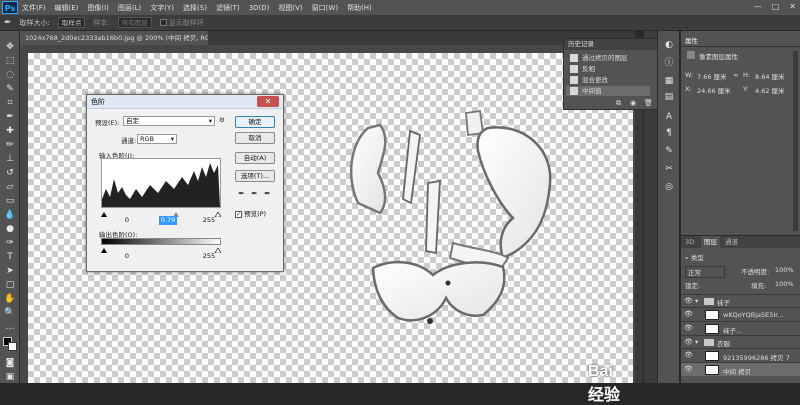 The height and width of the screenshot is (405, 800). Describe the element at coordinates (10, 313) in the screenshot. I see `zoom-tool-icon: 🔍` at that location.